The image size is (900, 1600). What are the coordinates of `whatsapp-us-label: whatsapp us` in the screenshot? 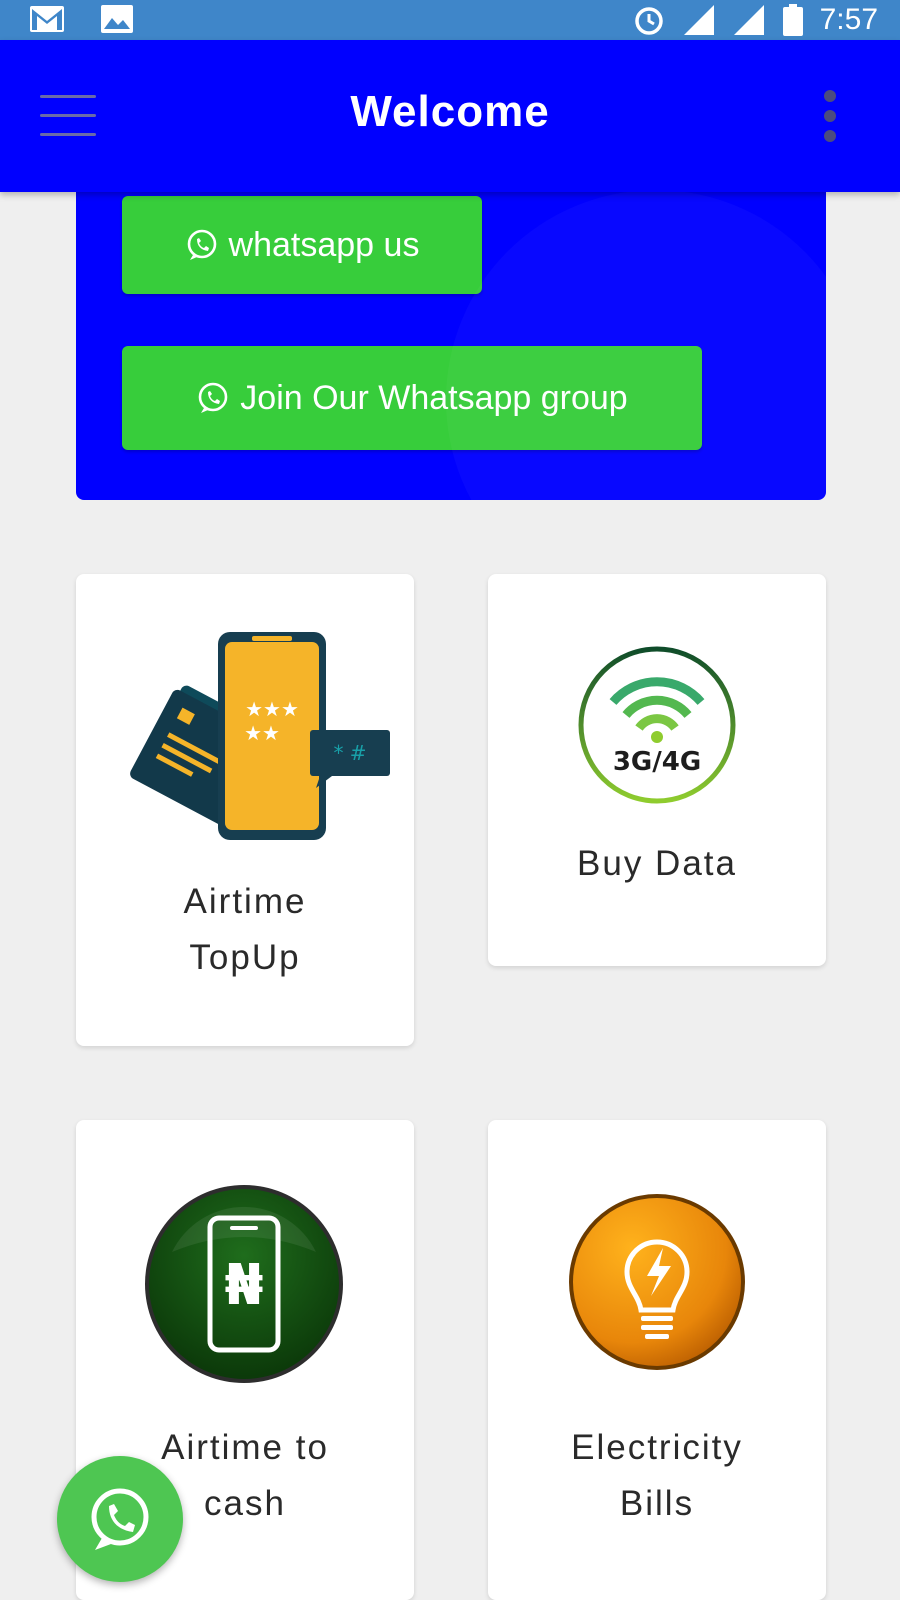 It's located at (324, 244).